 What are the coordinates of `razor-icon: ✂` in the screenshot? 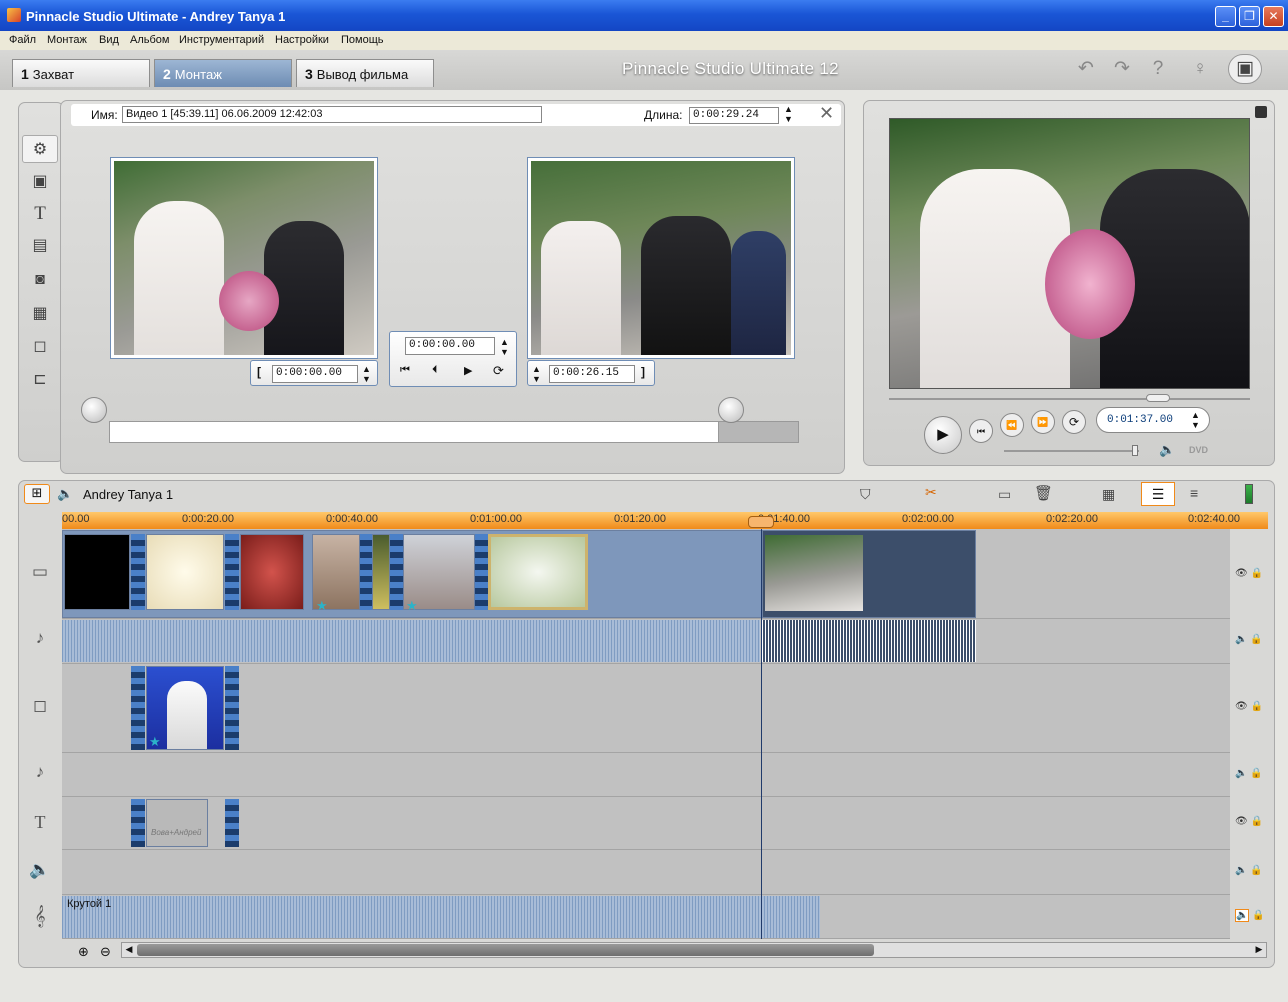 It's located at (931, 492).